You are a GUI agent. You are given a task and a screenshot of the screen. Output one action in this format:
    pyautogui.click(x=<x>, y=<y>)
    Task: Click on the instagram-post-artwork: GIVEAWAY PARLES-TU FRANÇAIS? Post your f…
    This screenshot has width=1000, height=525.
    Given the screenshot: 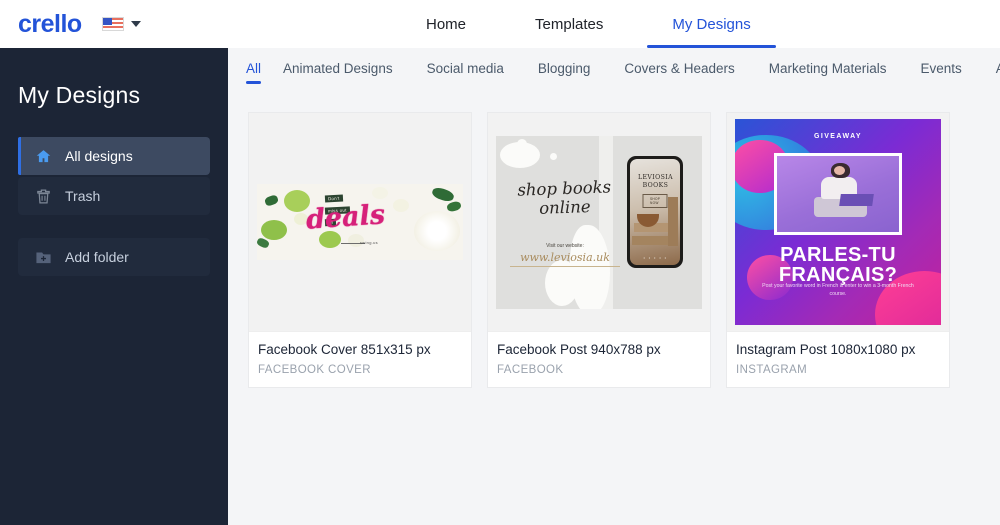 What is the action you would take?
    pyautogui.click(x=838, y=222)
    